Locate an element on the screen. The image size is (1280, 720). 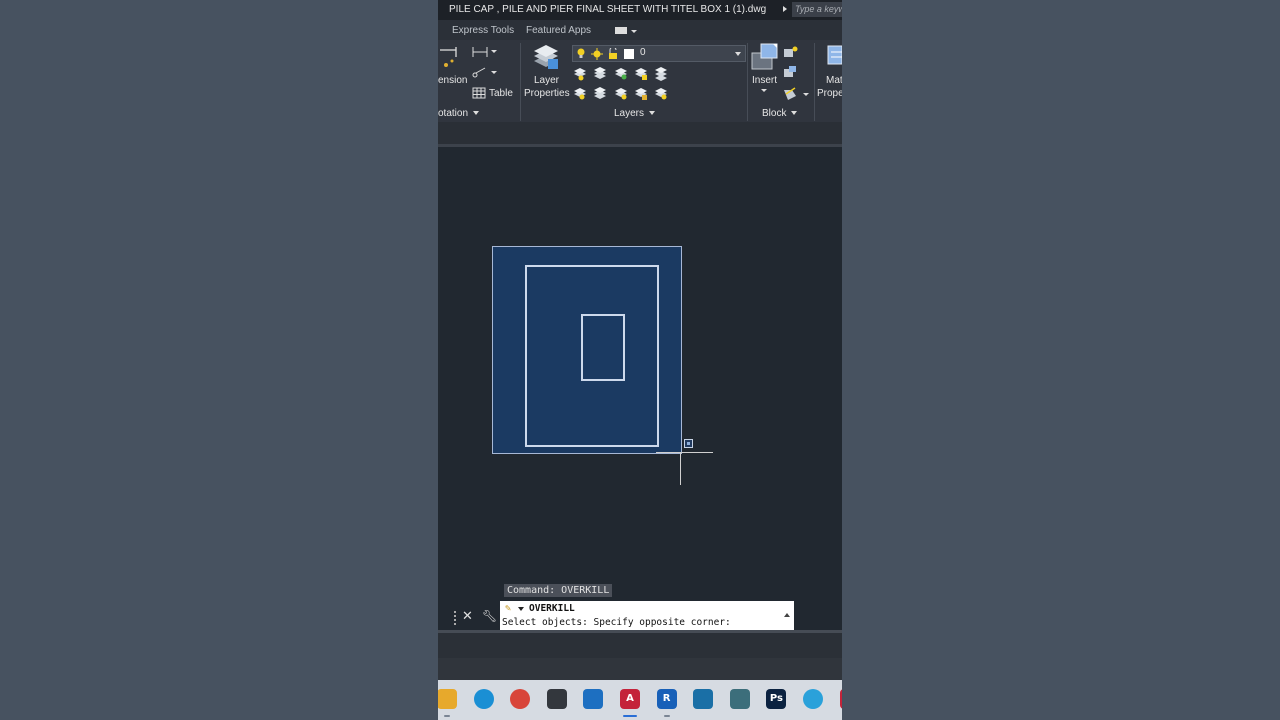
match-properties-label-2: Prope is located at coordinates (829, 93).